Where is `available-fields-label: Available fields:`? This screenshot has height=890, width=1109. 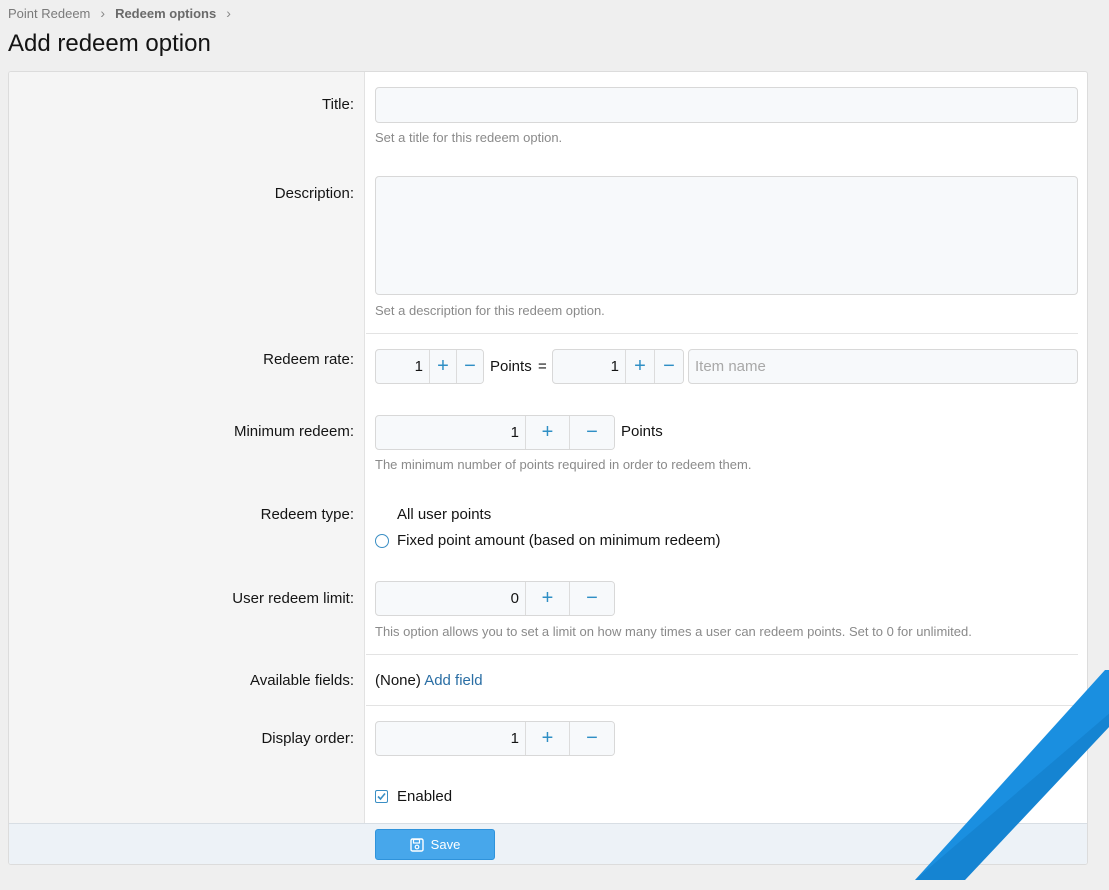
available-fields-label: Available fields: is located at coordinates (302, 680).